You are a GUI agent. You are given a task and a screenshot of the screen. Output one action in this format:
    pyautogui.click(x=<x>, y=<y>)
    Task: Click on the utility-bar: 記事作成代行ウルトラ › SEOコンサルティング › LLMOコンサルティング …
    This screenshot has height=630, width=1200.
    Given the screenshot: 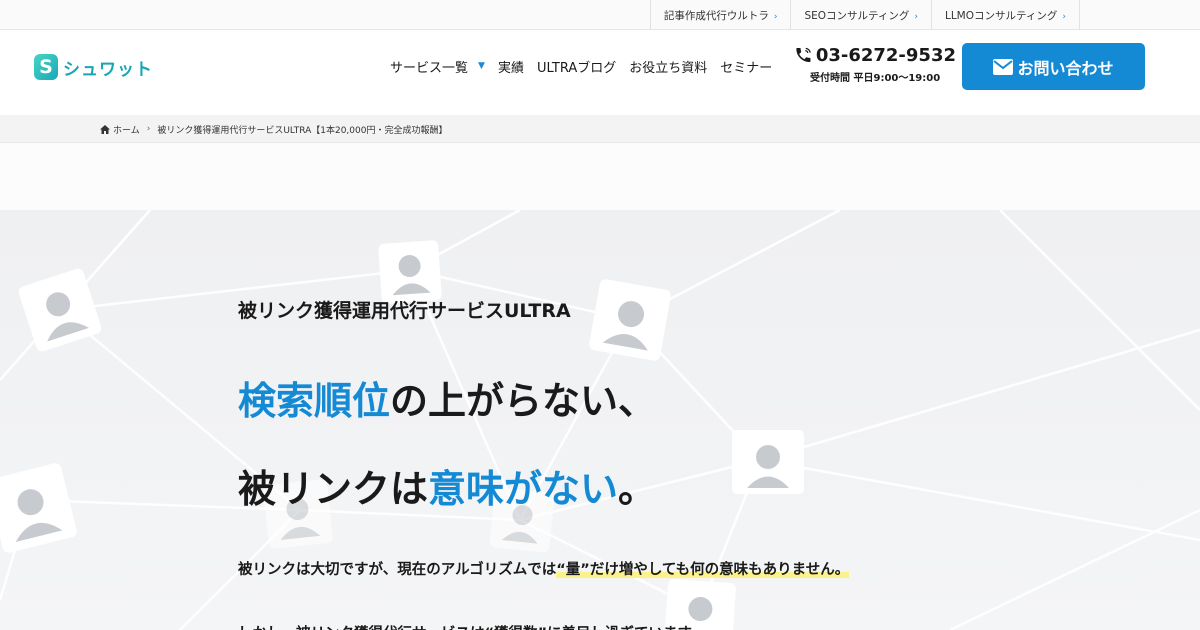 What is the action you would take?
    pyautogui.click(x=600, y=15)
    